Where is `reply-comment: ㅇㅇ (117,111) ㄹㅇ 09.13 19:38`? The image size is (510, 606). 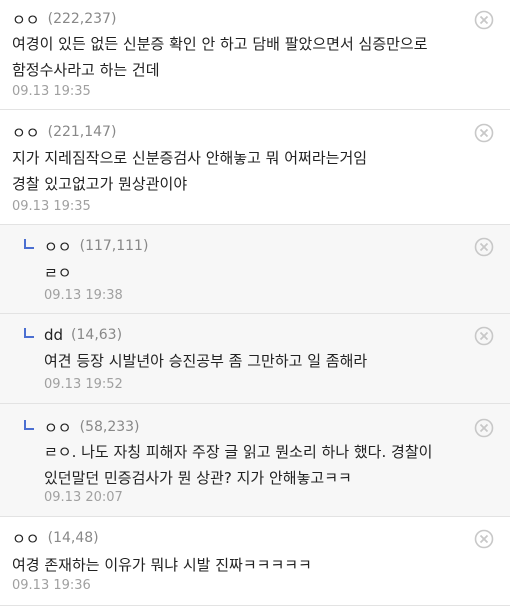
reply-comment: ㅇㅇ (117,111) ㄹㅇ 09.13 19:38 is located at coordinates (255, 269).